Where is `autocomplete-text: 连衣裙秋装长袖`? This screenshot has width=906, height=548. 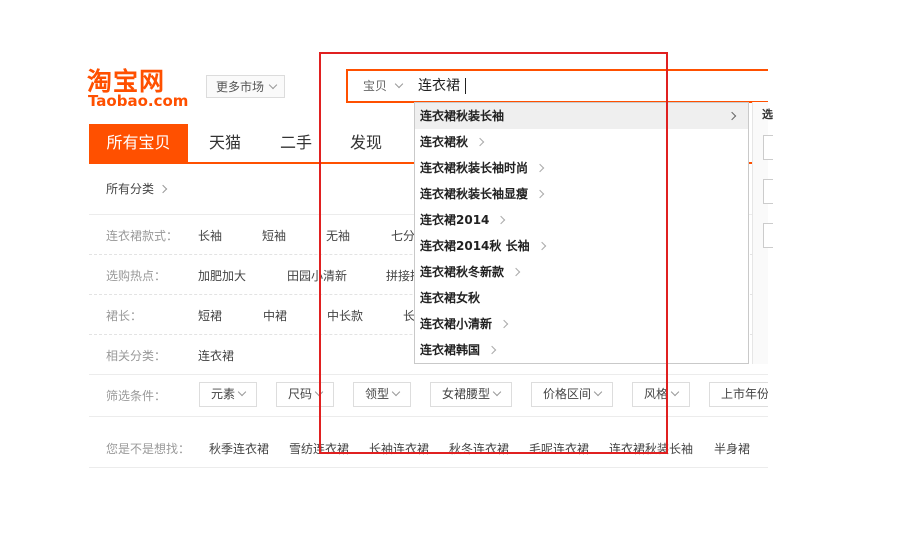
autocomplete-text: 连衣裙秋装长袖 is located at coordinates (462, 116).